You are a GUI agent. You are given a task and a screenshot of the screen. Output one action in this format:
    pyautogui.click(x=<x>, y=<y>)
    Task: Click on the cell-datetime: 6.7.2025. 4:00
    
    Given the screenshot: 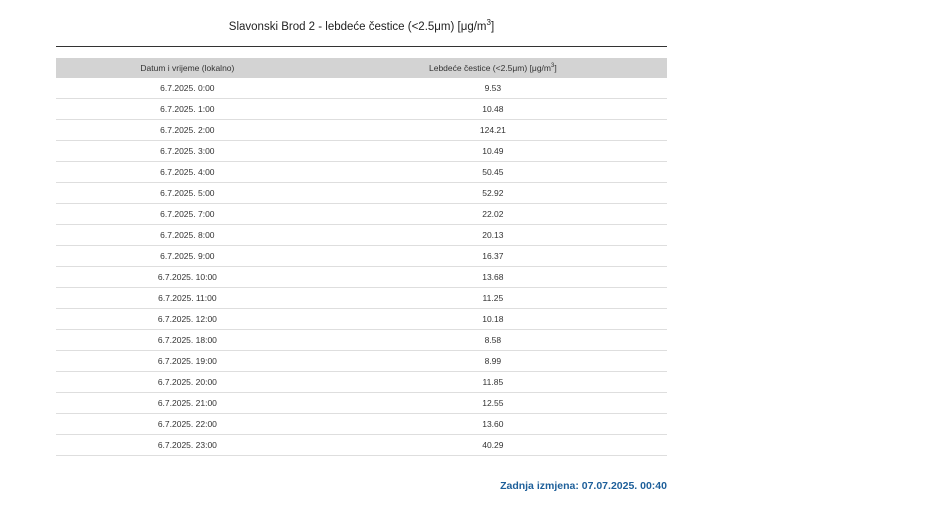 What is the action you would take?
    pyautogui.click(x=187, y=172)
    